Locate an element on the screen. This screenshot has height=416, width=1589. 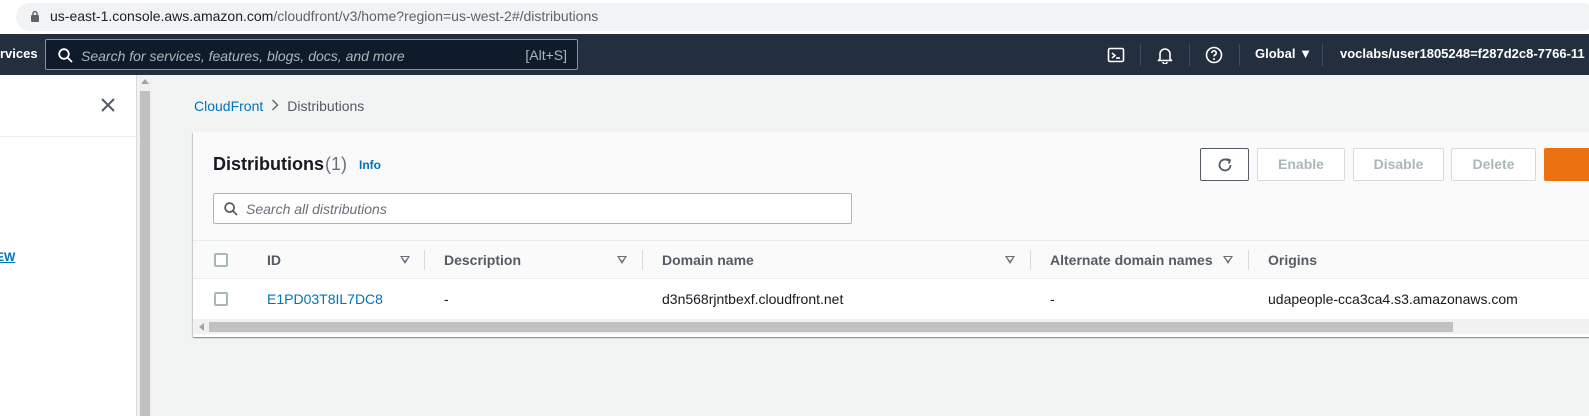
help-icon is located at coordinates (1214, 55).